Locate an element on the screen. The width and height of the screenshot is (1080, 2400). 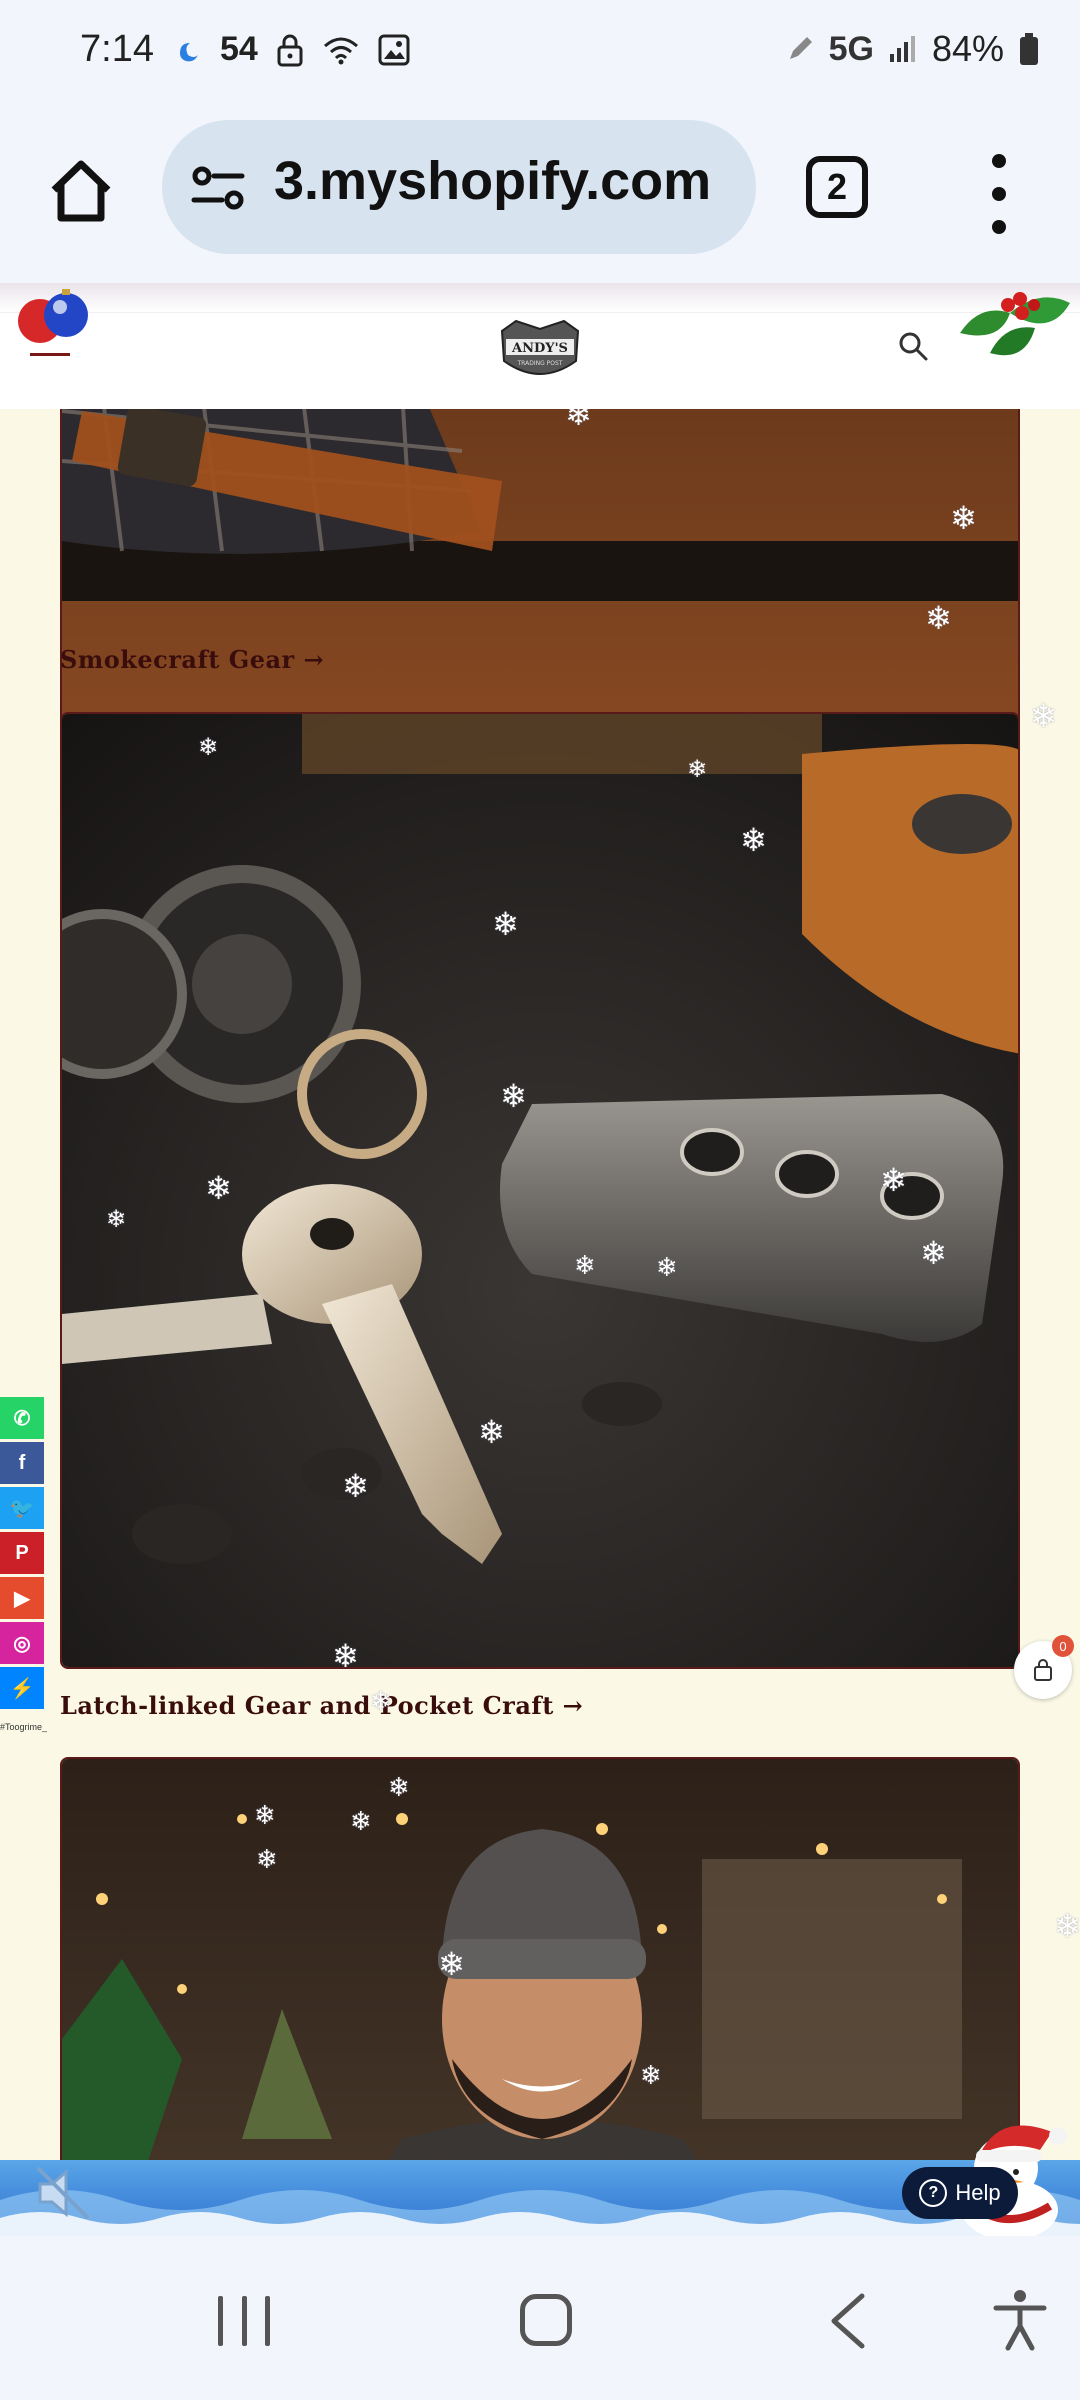
browser-toolbar: 3.myshopify.com 2 is located at coordinates (540, 195).